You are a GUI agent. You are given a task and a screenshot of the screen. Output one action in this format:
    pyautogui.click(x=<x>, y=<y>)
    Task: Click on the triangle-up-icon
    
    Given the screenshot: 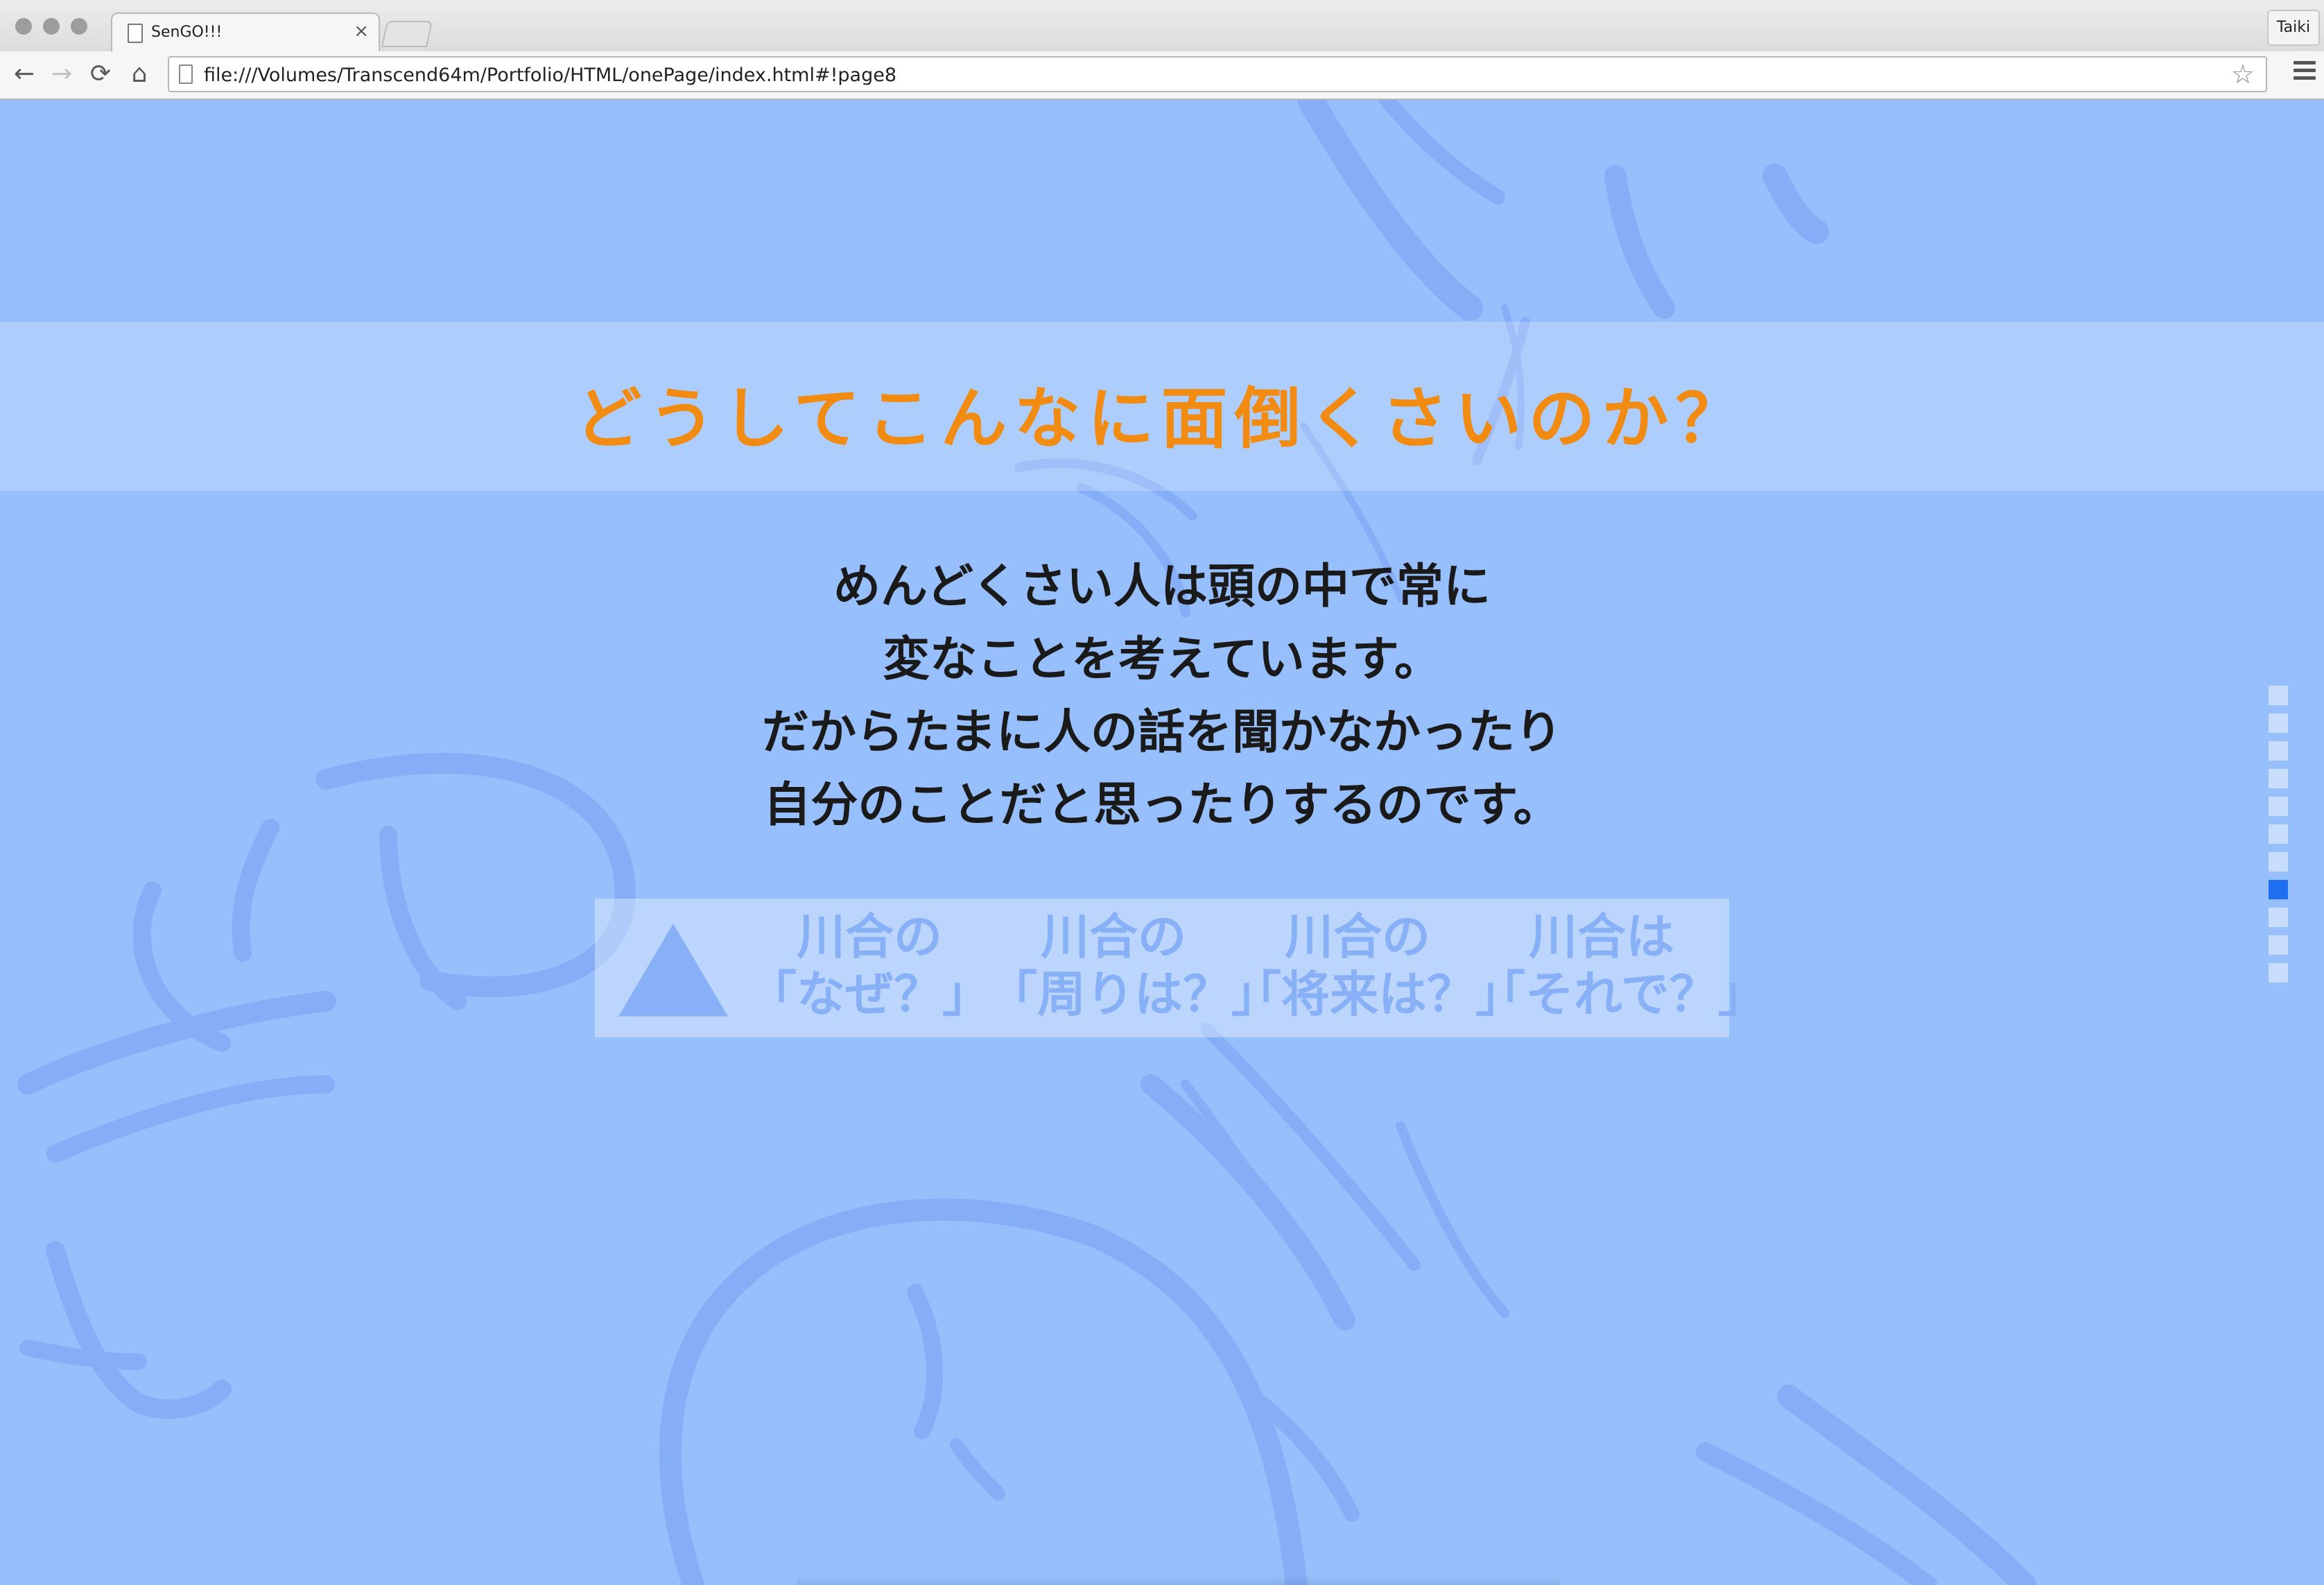 What is the action you would take?
    pyautogui.click(x=673, y=970)
    